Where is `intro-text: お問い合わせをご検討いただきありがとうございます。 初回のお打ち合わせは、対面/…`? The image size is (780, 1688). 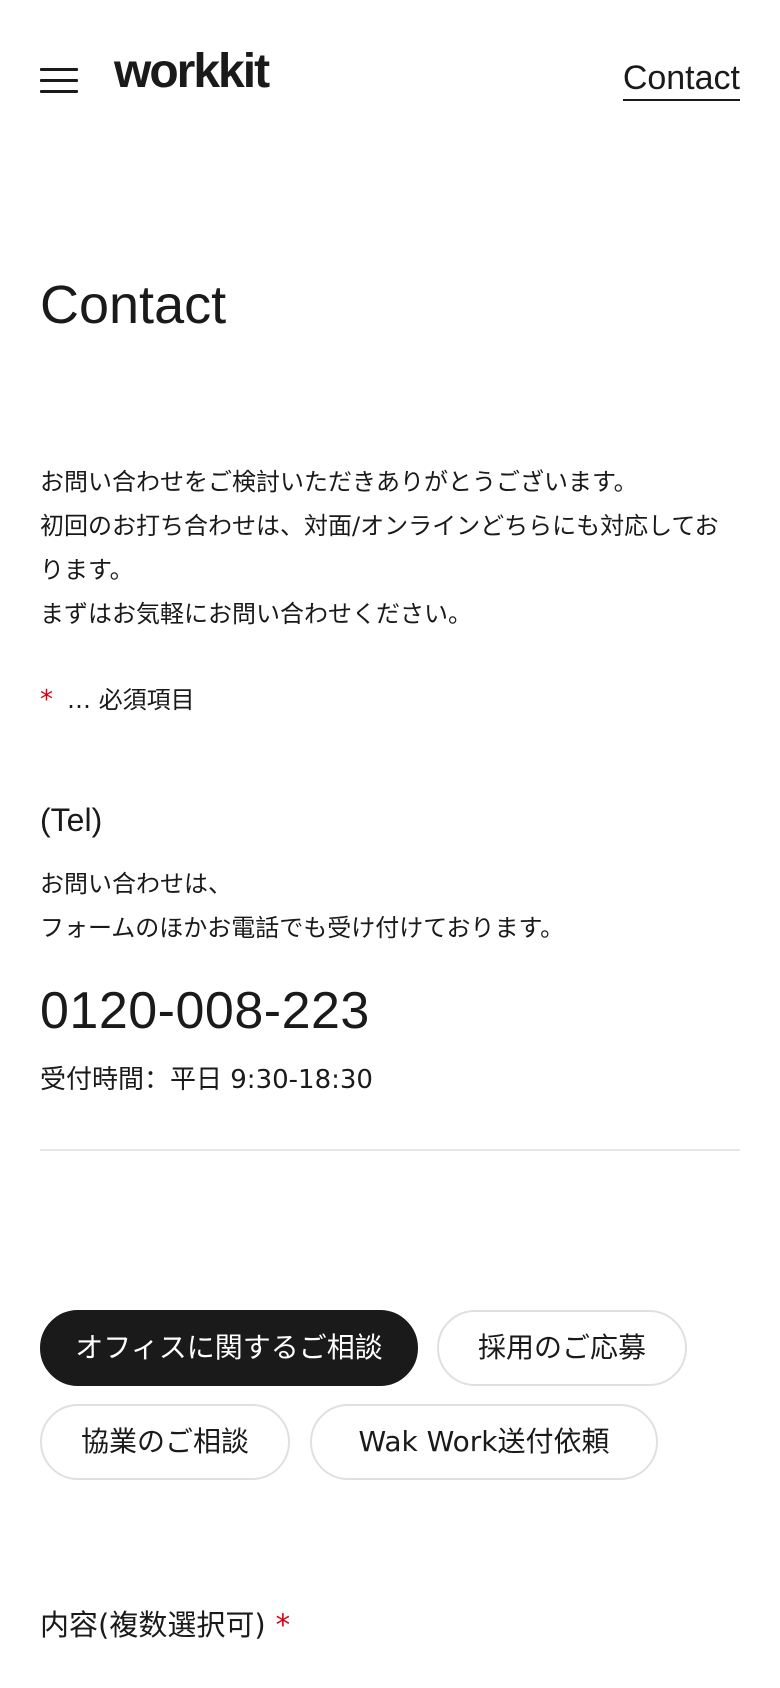
intro-text: お問い合わせをご検討いただきありがとうございます。 初回のお打ち合わせは、対面/… is located at coordinates (390, 548).